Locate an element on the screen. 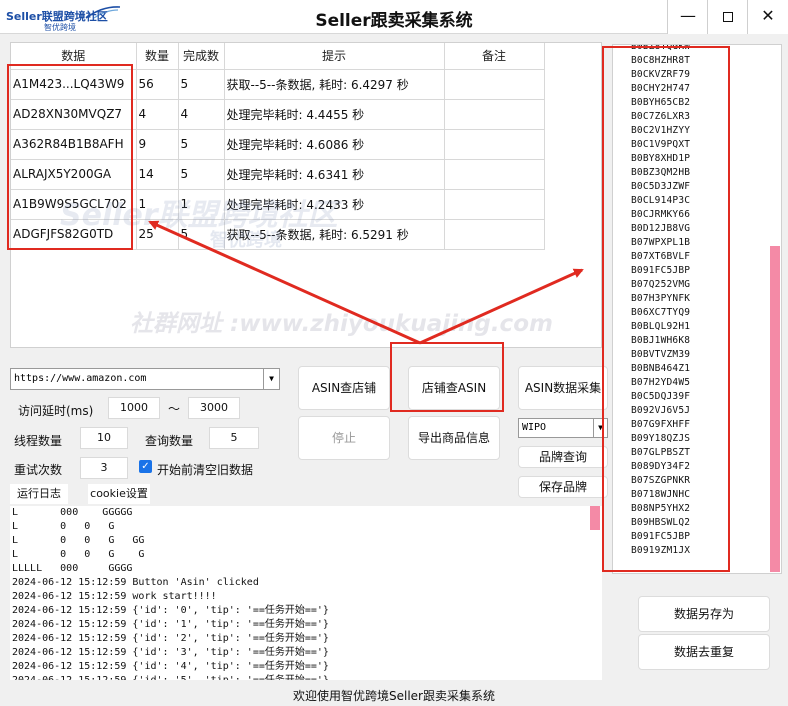 The width and height of the screenshot is (788, 706). annotation-arrows is located at coordinates (366, 282).